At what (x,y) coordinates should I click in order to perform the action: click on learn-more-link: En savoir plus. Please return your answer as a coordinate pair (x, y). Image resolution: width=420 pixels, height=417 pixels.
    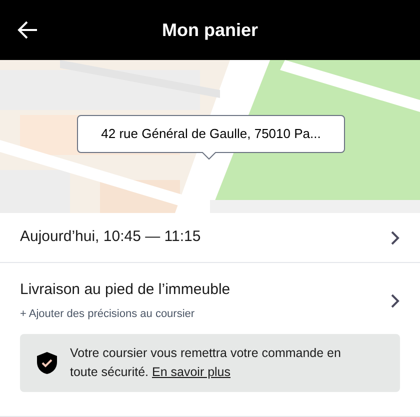
    Looking at the image, I should click on (191, 372).